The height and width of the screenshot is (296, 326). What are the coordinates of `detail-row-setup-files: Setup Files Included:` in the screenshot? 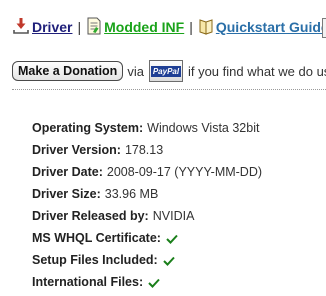 It's located at (147, 260).